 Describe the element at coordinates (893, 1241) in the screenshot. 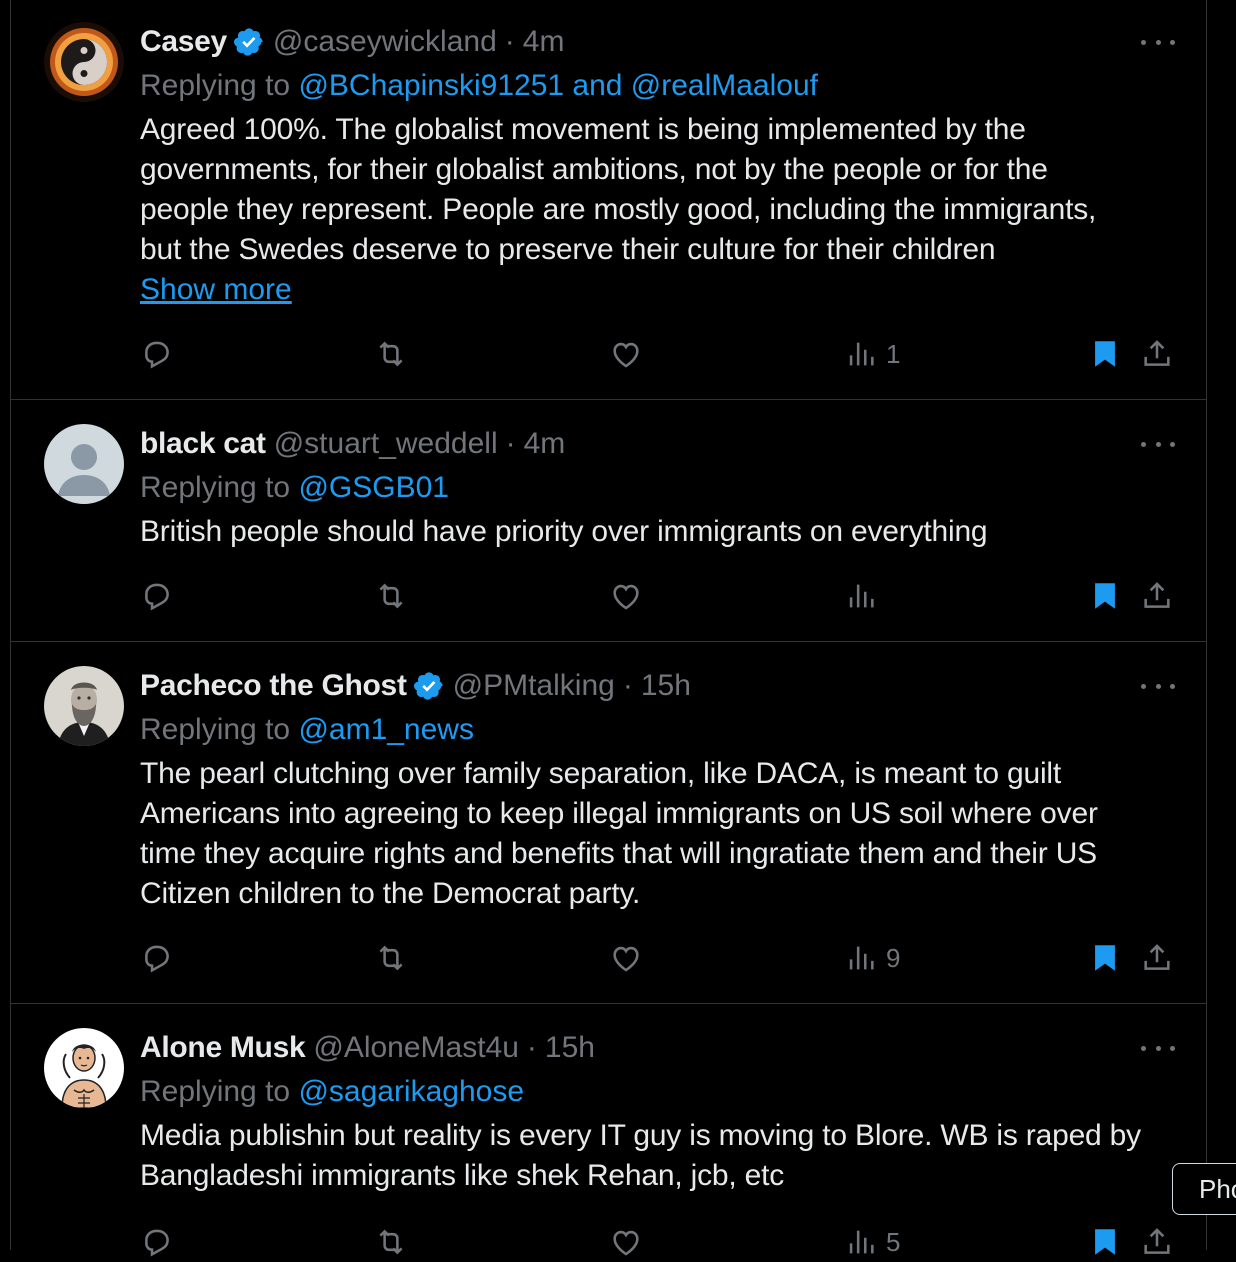

I see `views-count: 5` at that location.